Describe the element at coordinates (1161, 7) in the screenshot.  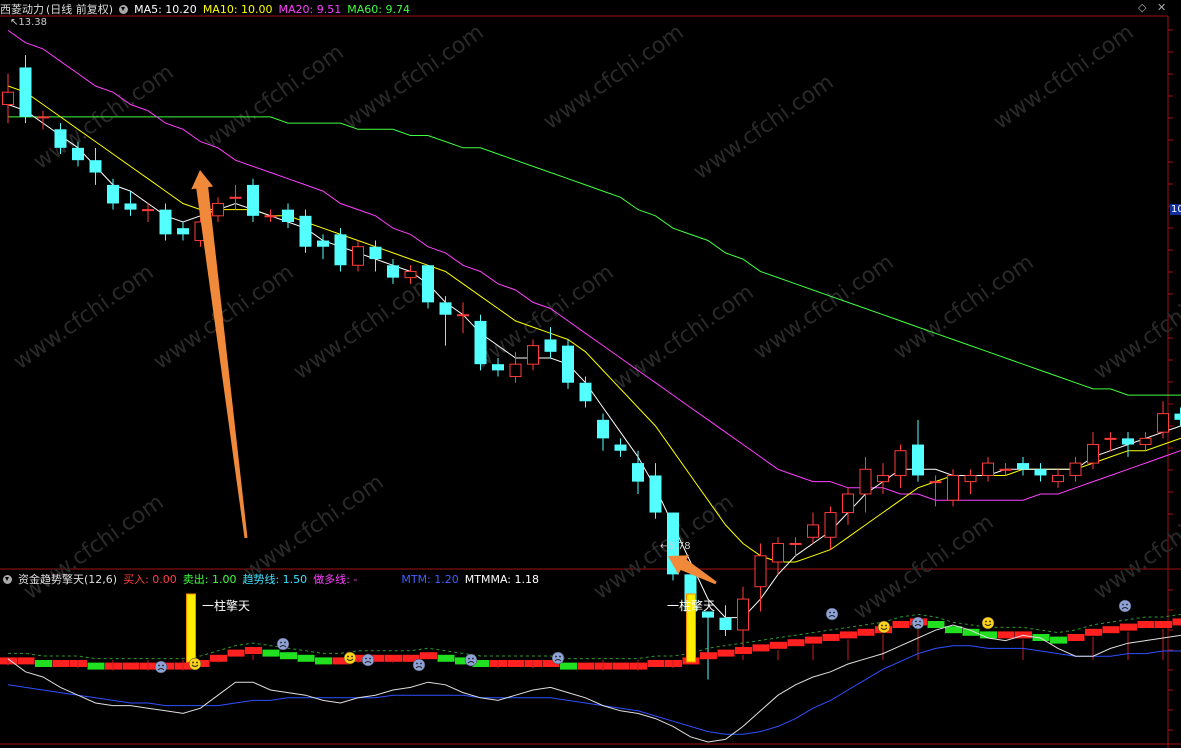
I see `close-icon: ✕` at that location.